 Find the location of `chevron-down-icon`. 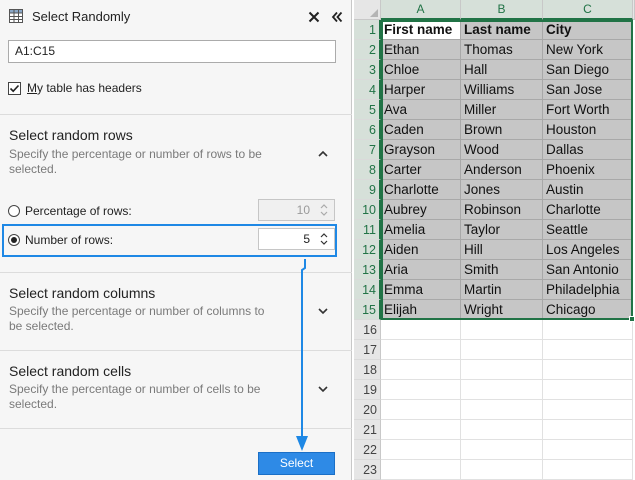

chevron-down-icon is located at coordinates (323, 311).